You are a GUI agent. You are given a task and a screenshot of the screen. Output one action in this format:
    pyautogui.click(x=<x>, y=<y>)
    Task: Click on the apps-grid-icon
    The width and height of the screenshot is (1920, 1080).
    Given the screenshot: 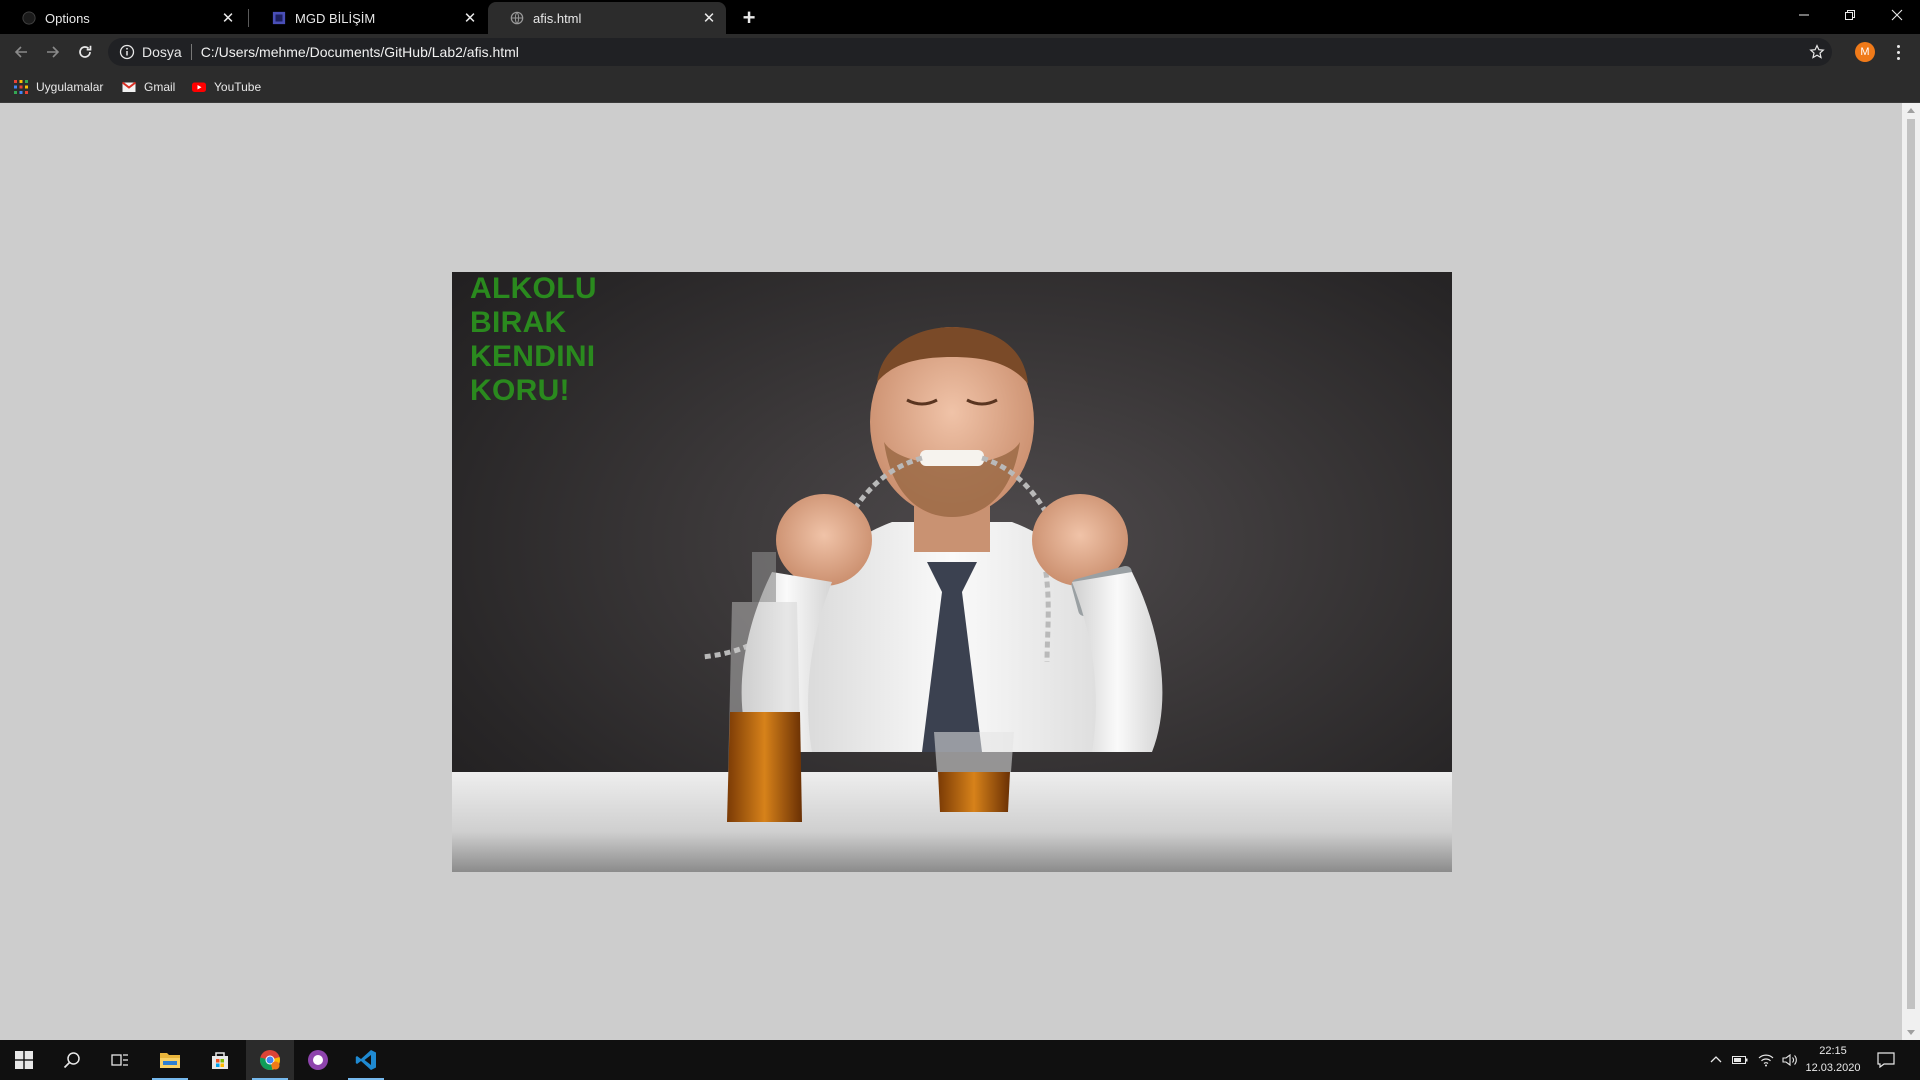 What is the action you would take?
    pyautogui.click(x=21, y=87)
    